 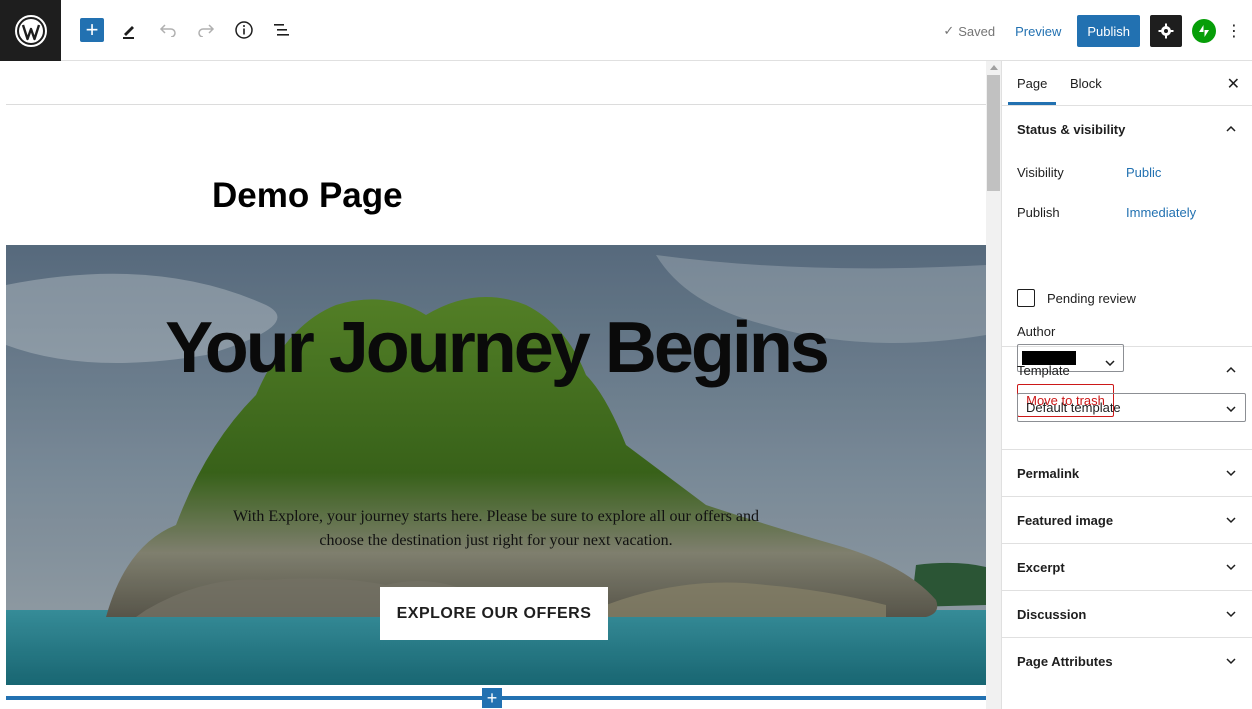 What do you see at coordinates (977, 31) in the screenshot?
I see `saved-label: Saved` at bounding box center [977, 31].